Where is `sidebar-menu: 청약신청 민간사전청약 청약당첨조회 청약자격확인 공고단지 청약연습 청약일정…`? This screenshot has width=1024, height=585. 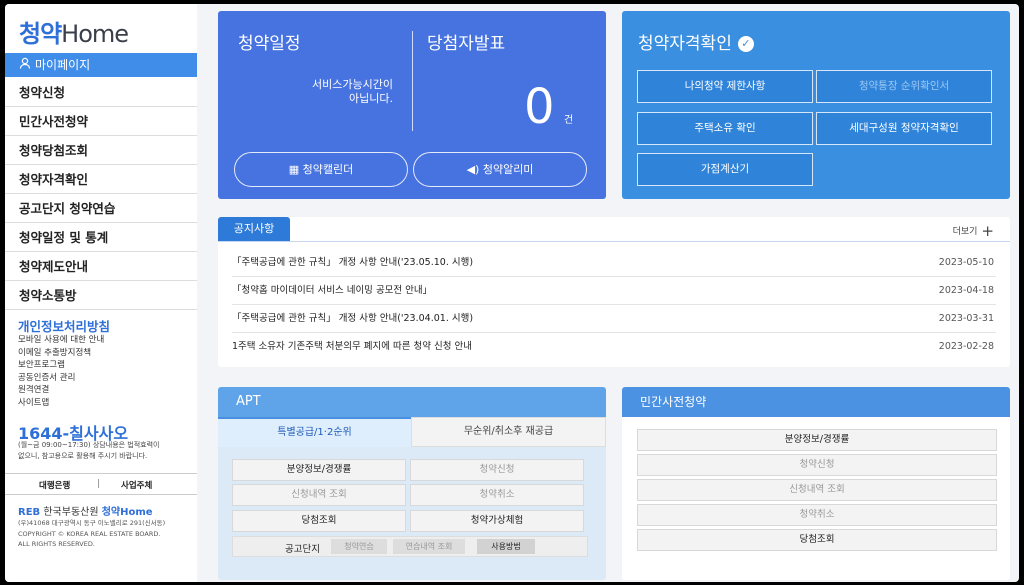
sidebar-menu: 청약신청 민간사전청약 청약당첨조회 청약자격확인 공고단지 청약연습 청약일정… is located at coordinates (101, 194).